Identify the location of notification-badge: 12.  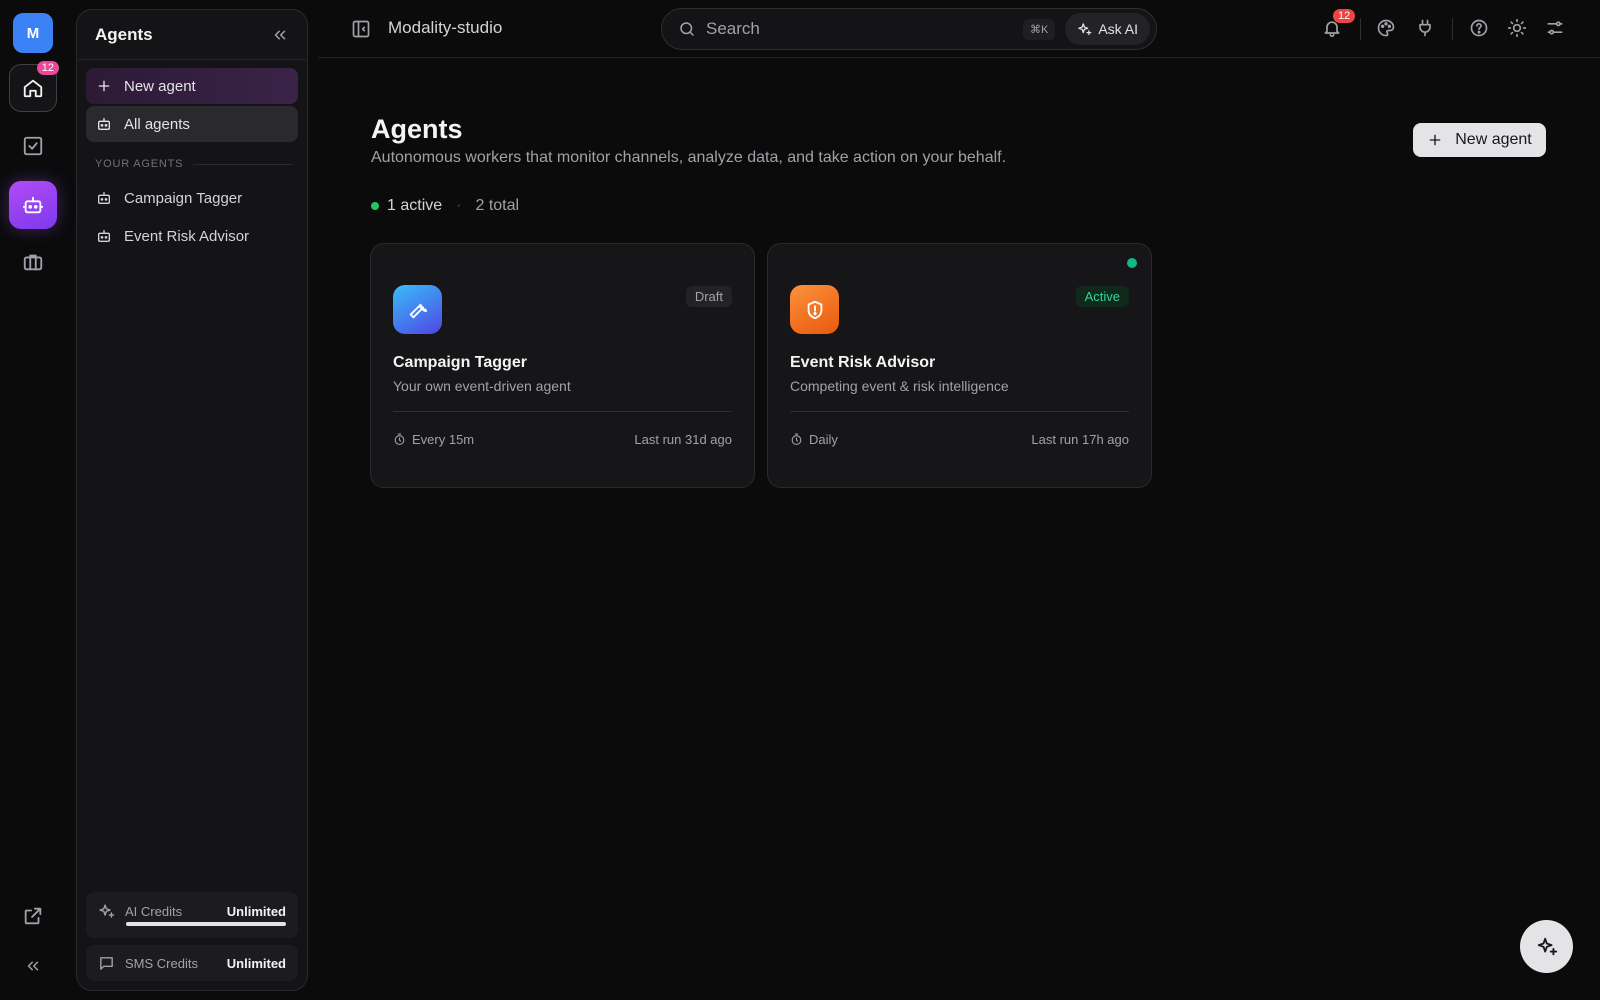
(1344, 16).